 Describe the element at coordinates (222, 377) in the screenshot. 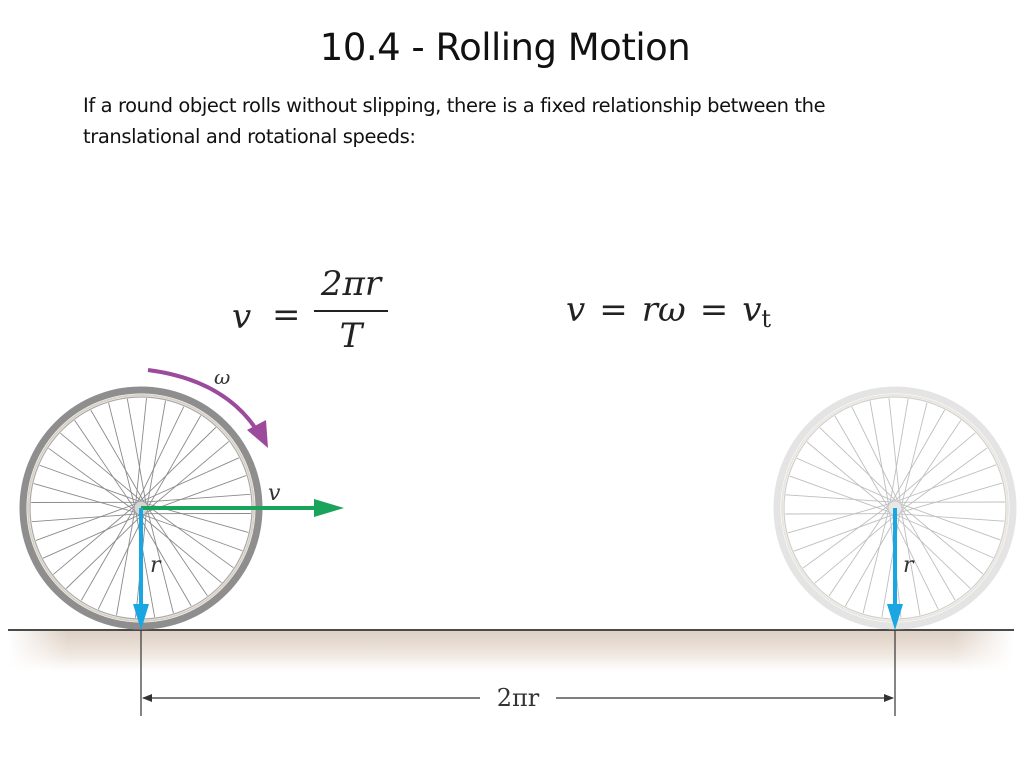

I see `omega-label: ω` at that location.